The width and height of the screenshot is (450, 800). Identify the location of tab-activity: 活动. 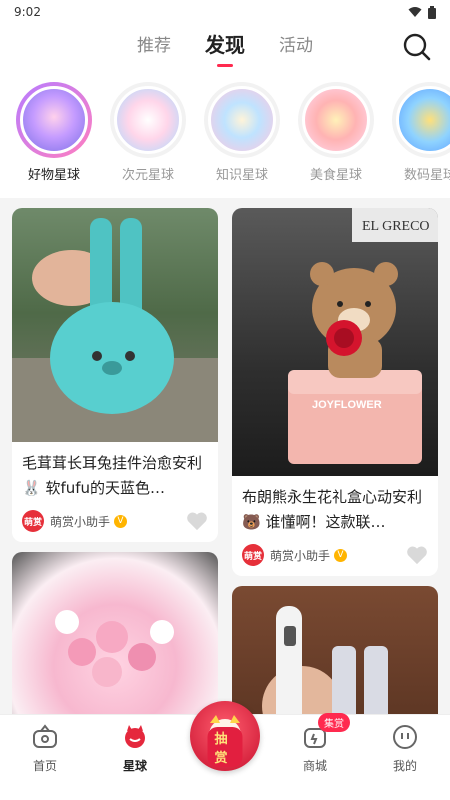
(296, 46).